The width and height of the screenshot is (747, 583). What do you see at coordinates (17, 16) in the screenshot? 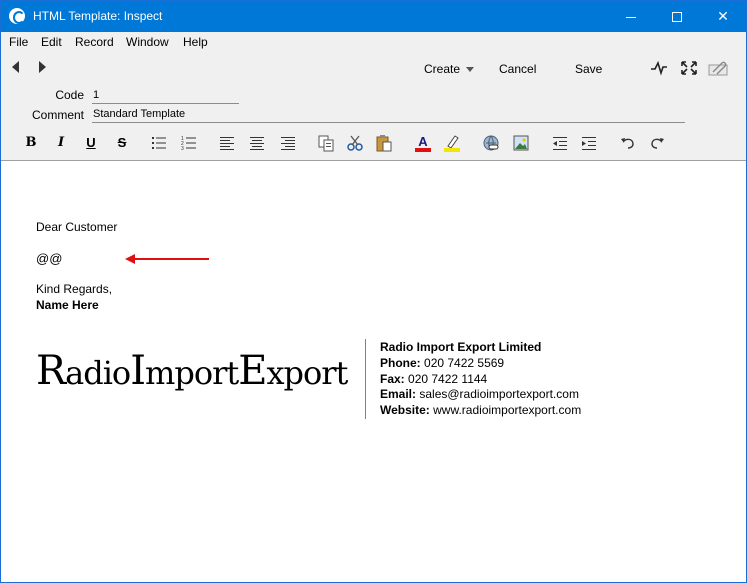
I see `app-icon` at bounding box center [17, 16].